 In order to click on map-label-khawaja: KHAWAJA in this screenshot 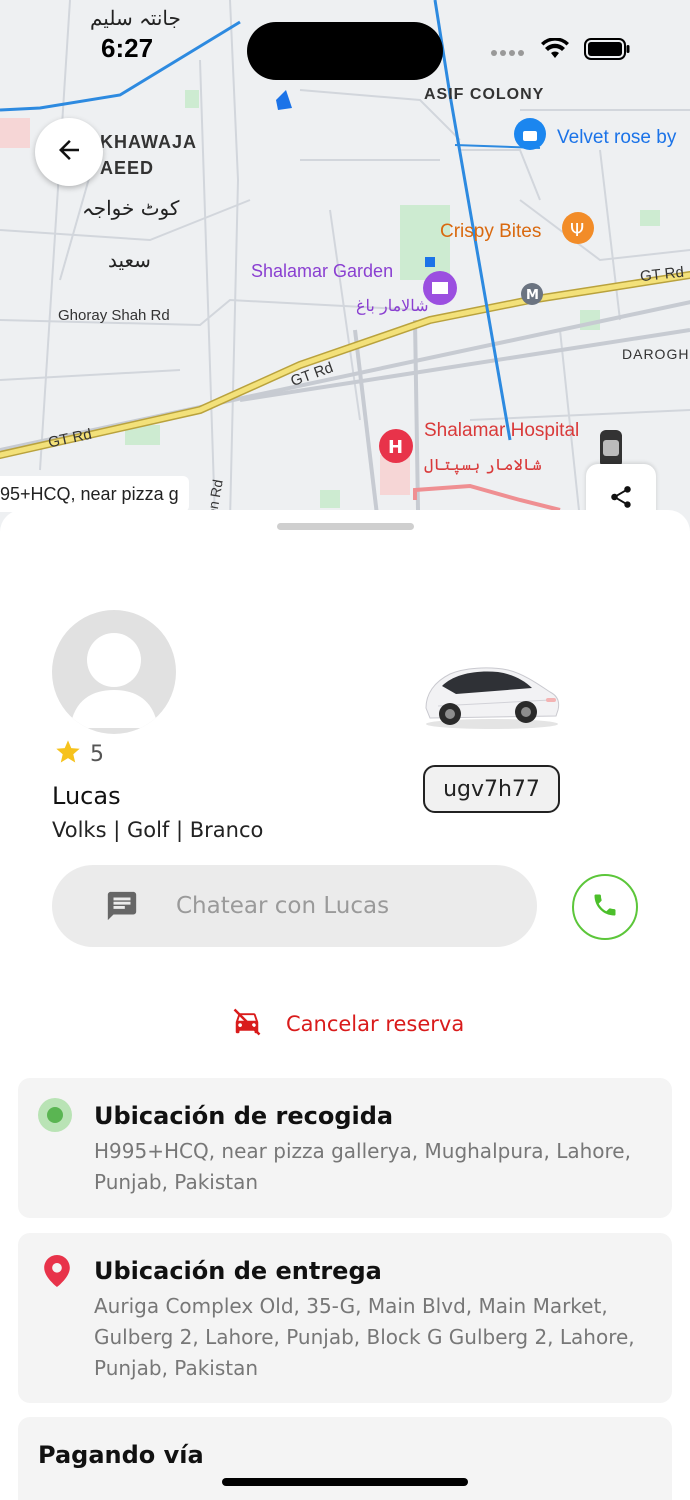, I will do `click(149, 142)`.